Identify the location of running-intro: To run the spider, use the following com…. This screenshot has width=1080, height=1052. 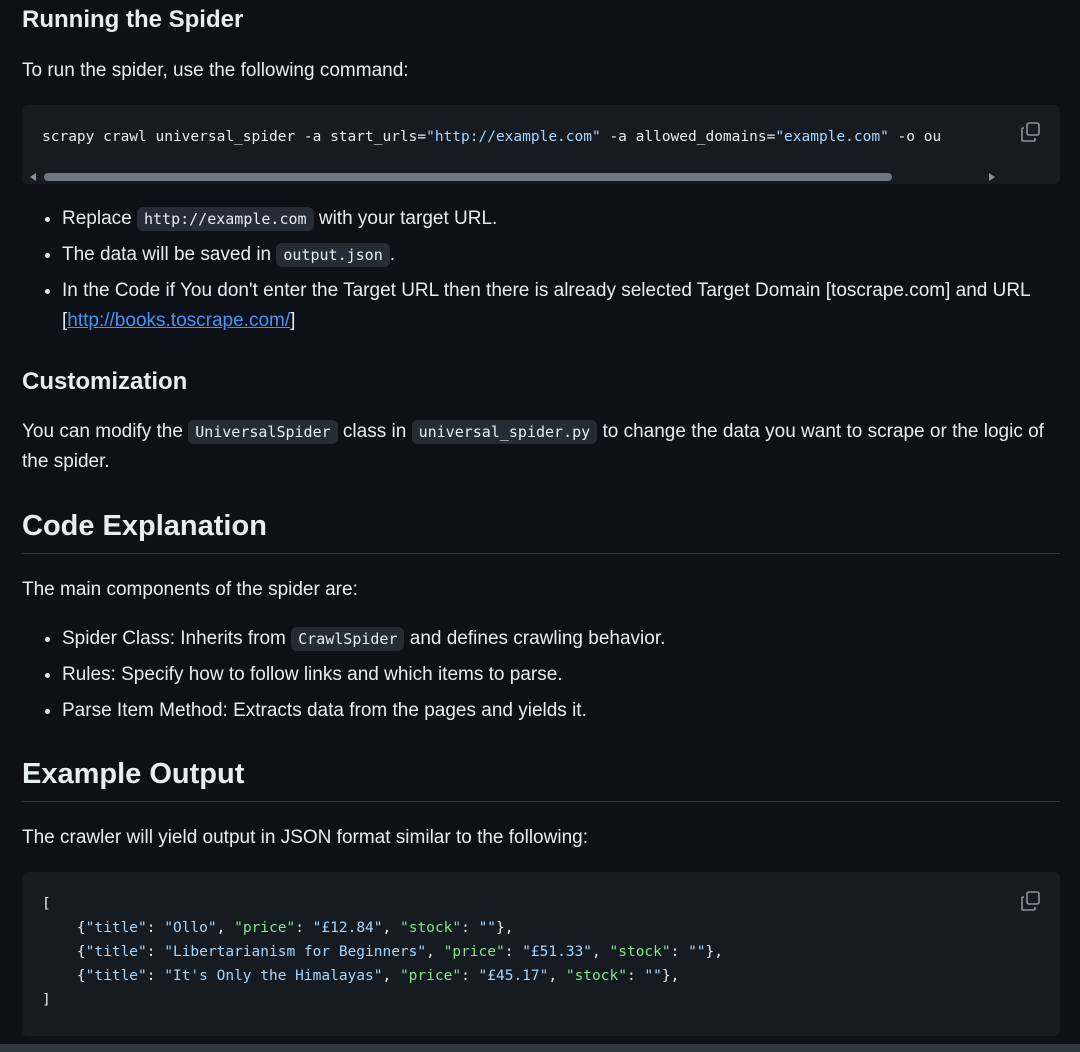
(215, 70).